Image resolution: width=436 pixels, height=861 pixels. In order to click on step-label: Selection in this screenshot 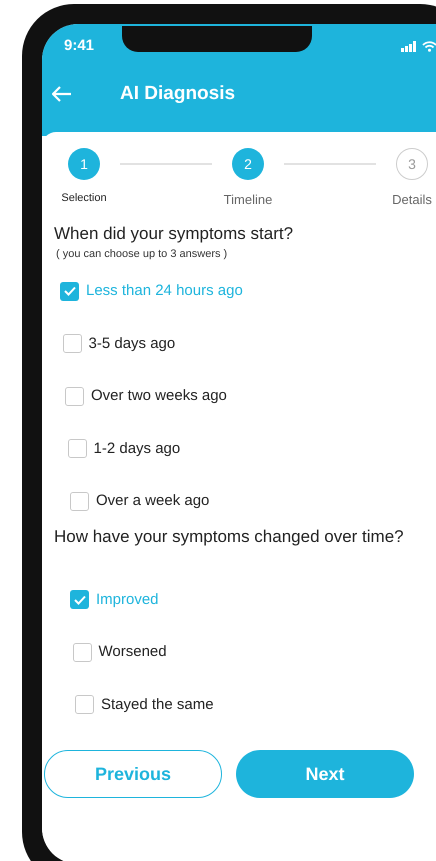, I will do `click(84, 198)`.